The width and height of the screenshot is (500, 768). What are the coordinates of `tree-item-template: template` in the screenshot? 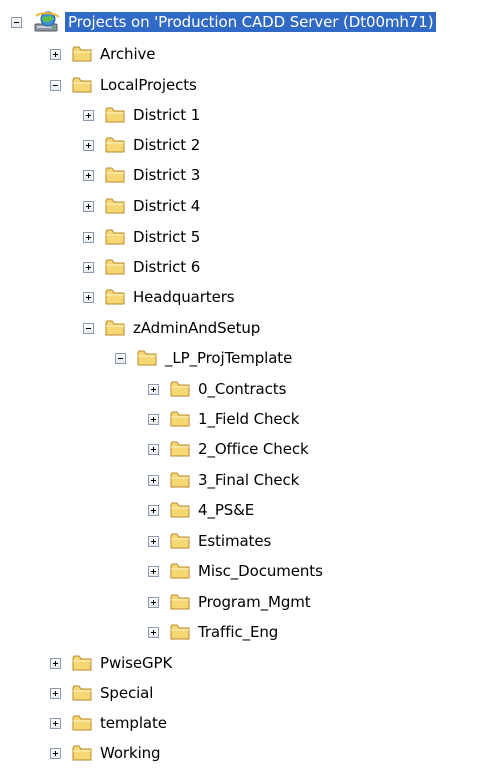 It's located at (109, 723).